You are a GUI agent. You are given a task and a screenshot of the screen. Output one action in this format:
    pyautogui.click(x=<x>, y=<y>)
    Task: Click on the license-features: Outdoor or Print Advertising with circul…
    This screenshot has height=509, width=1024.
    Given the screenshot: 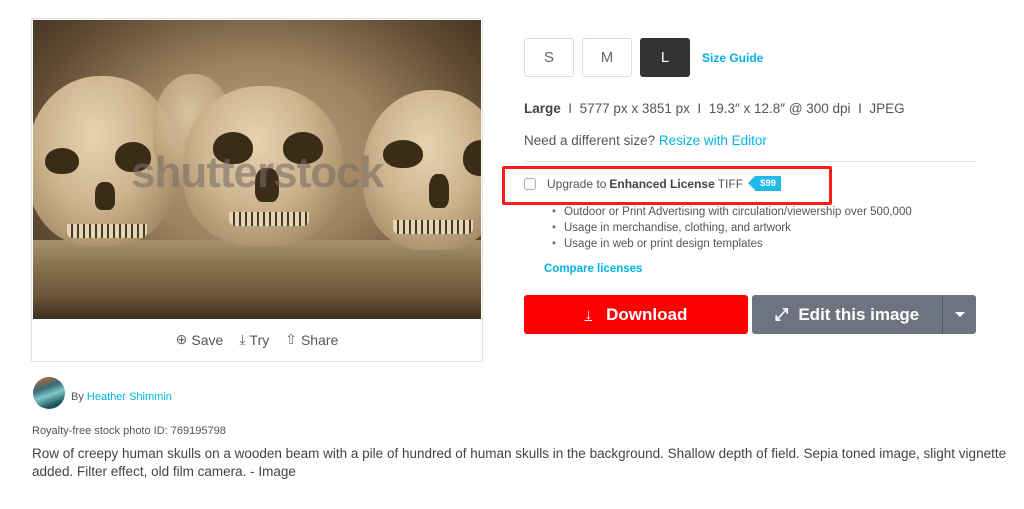 What is the action you would take?
    pyautogui.click(x=732, y=228)
    